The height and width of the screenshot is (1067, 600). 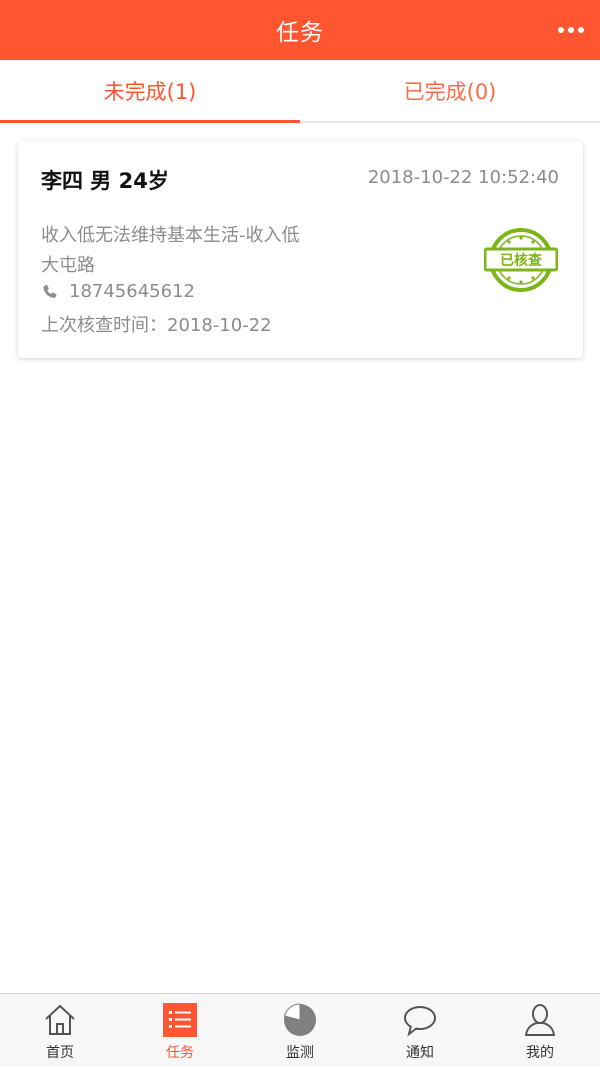 I want to click on tabbar-item-monitor: 监测, so click(x=300, y=1030).